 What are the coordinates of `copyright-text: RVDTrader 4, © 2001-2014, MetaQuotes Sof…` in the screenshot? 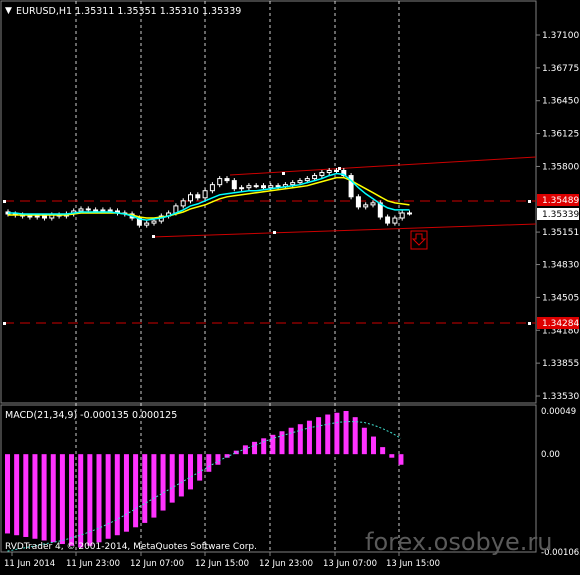 It's located at (131, 547).